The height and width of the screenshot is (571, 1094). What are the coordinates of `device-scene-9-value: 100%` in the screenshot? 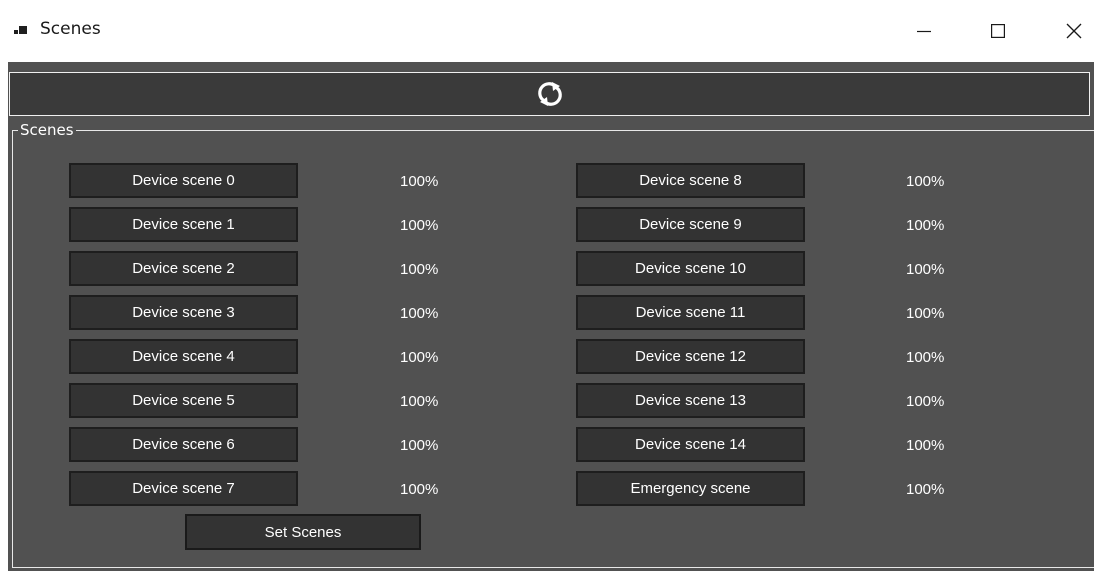 It's located at (925, 225).